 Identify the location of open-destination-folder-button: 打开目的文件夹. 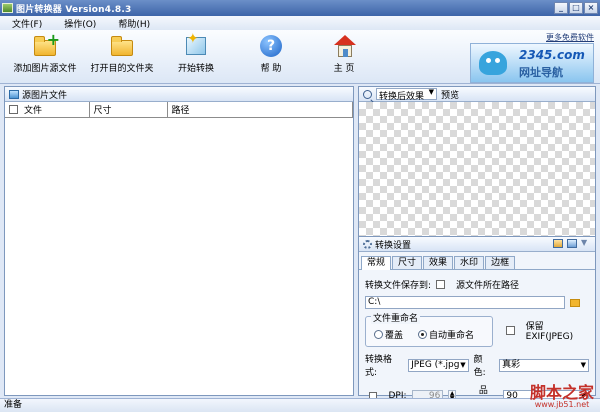
(122, 54).